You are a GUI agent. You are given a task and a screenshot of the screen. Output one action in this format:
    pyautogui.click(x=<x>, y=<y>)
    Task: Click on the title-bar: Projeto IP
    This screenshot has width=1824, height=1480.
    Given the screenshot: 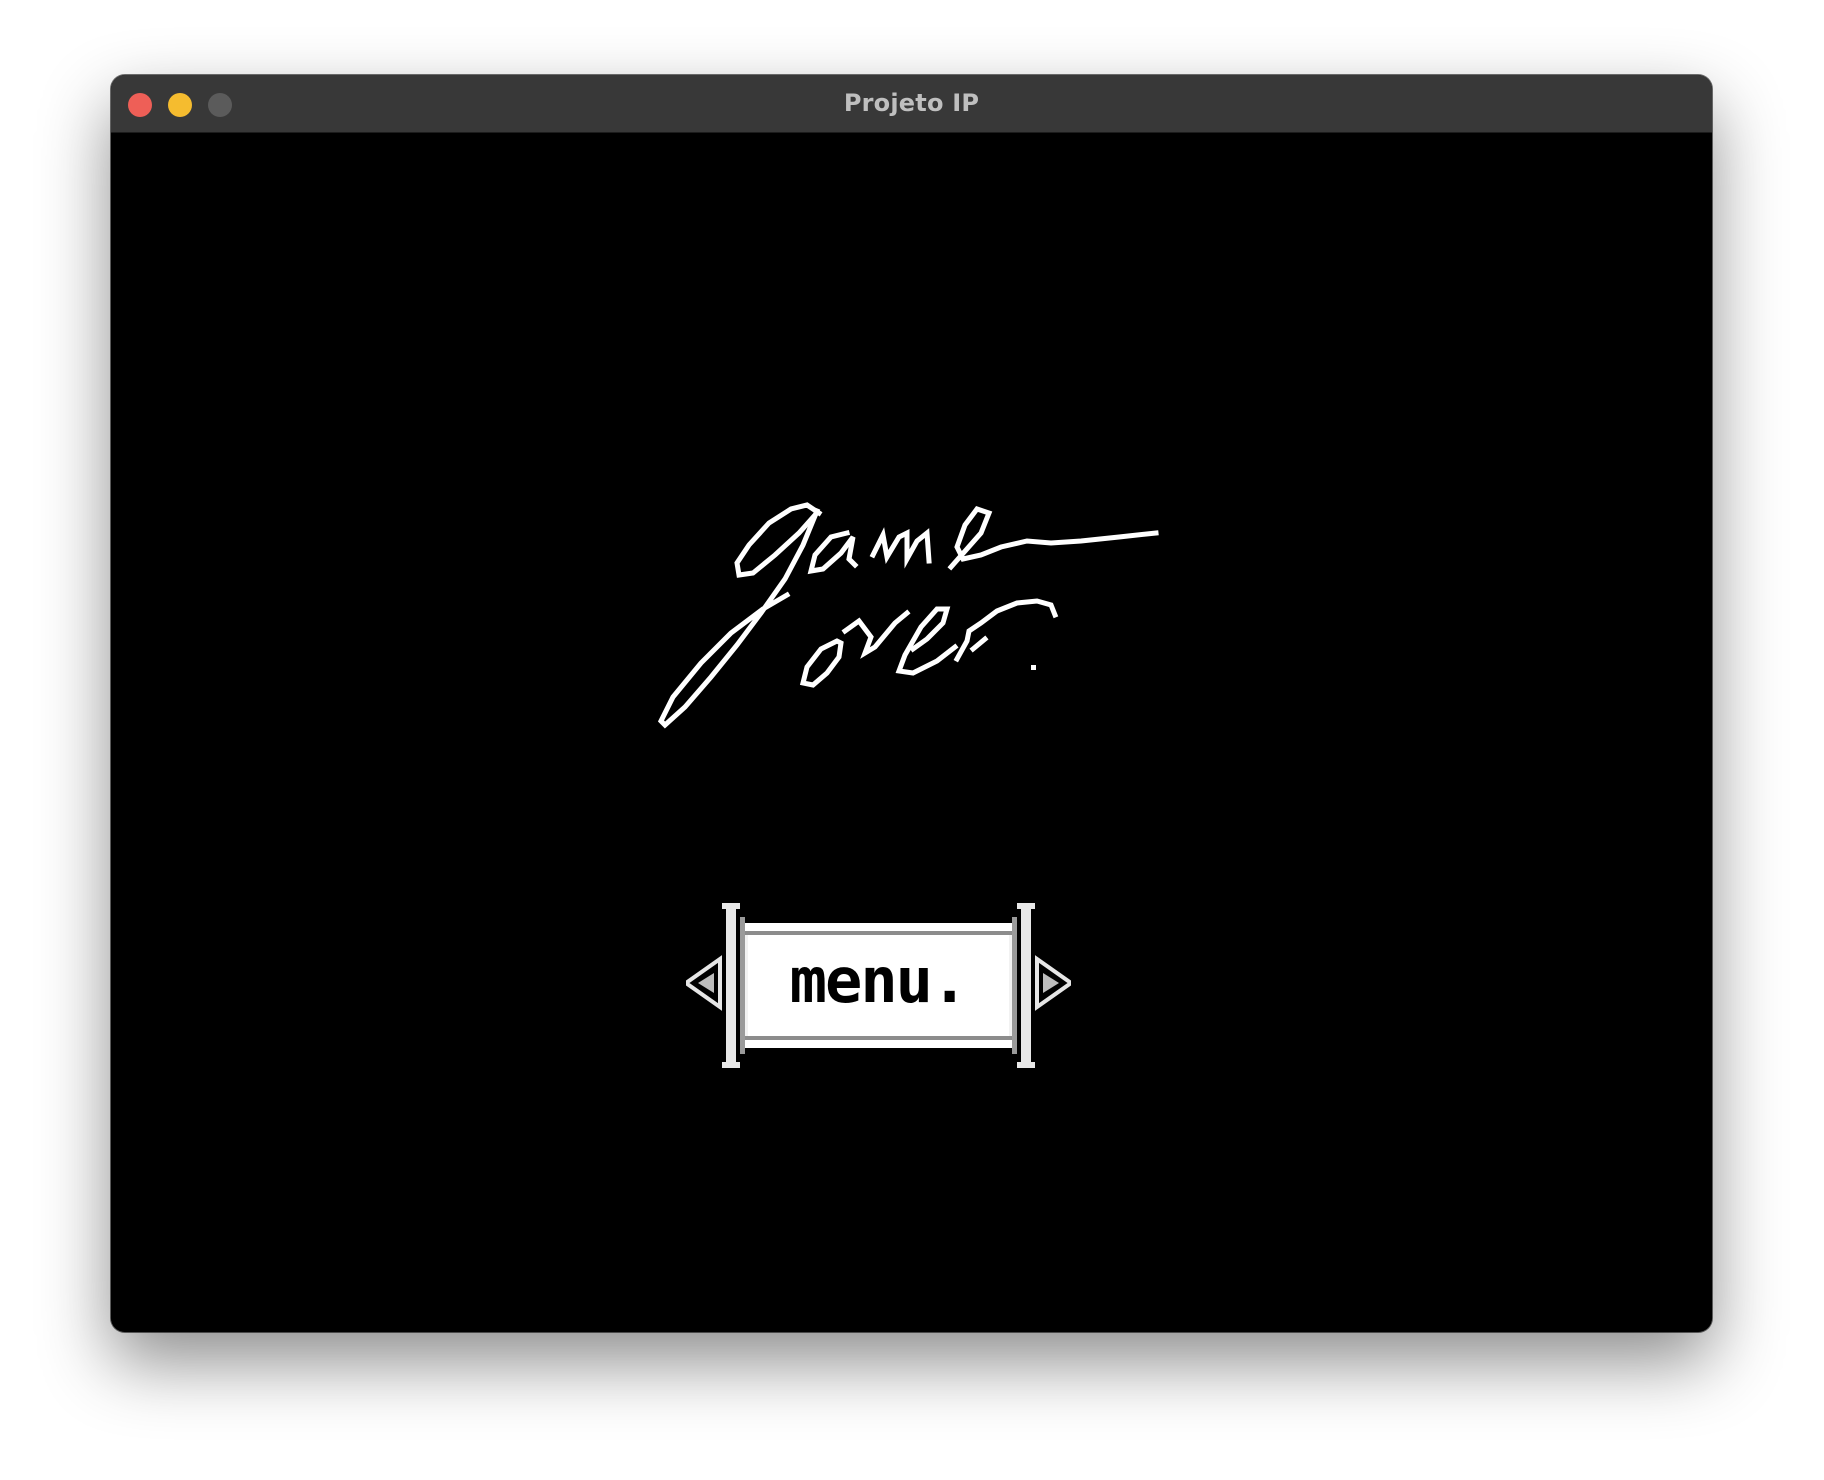 What is the action you would take?
    pyautogui.click(x=911, y=104)
    